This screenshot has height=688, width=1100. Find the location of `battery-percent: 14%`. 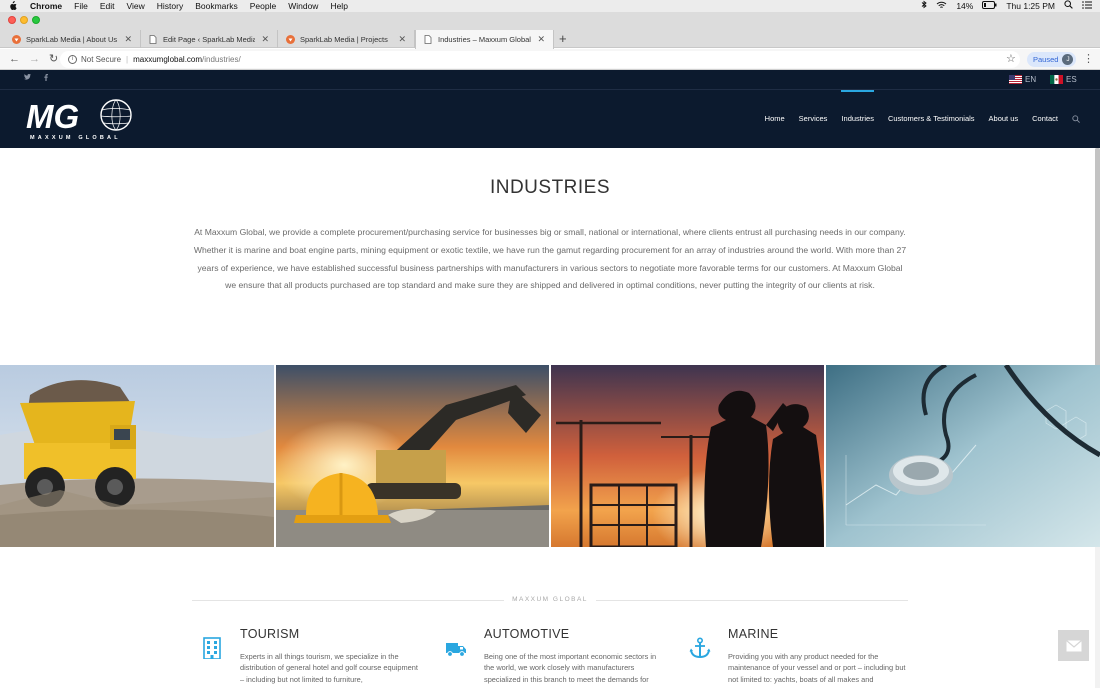

battery-percent: 14% is located at coordinates (965, 6).